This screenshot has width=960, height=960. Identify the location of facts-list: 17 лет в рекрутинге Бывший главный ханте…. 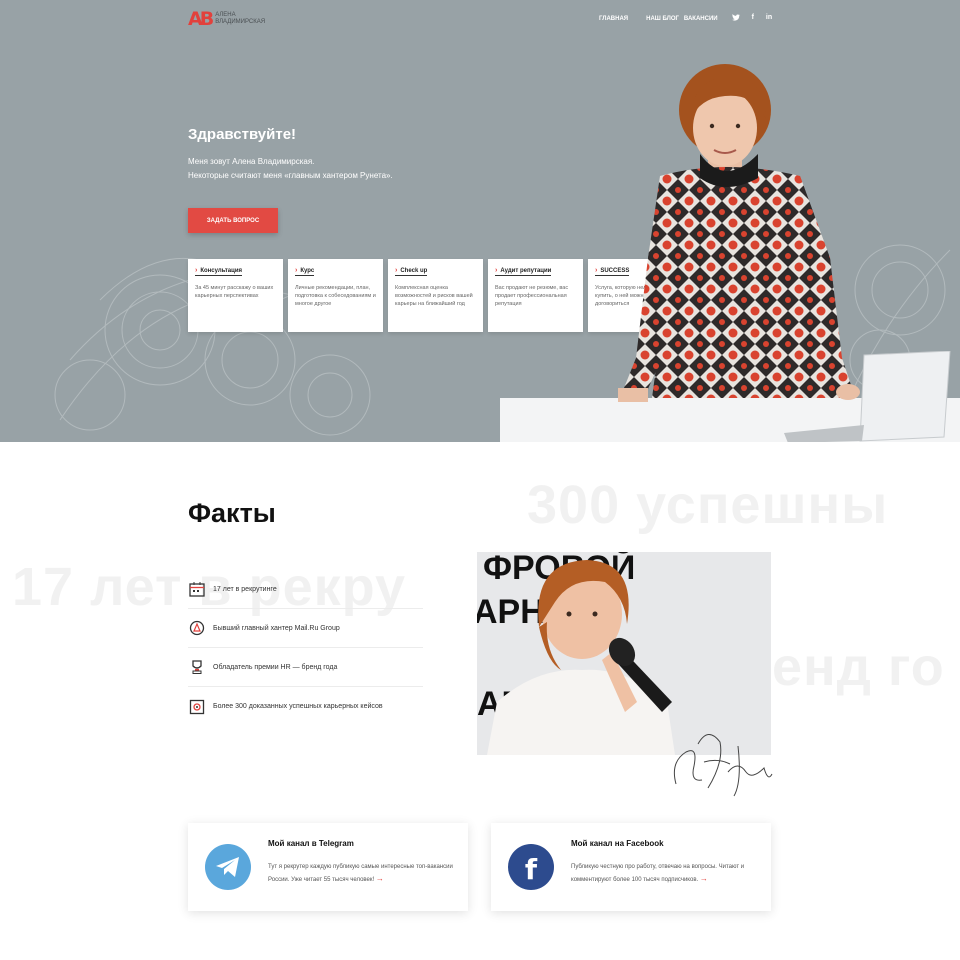
(305, 648).